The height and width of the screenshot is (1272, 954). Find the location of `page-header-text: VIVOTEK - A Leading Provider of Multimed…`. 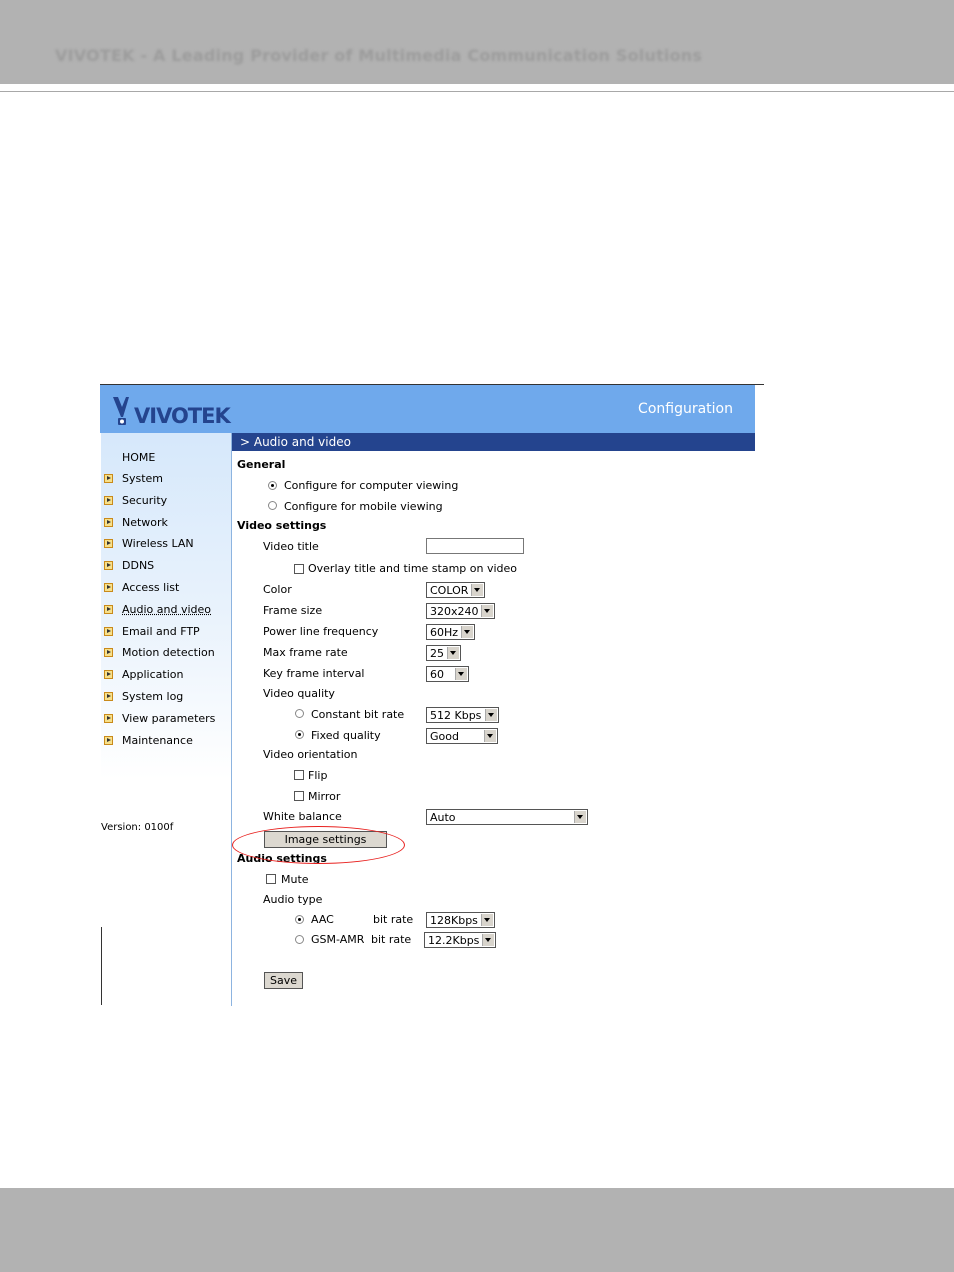

page-header-text: VIVOTEK - A Leading Provider of Multimed… is located at coordinates (379, 55).